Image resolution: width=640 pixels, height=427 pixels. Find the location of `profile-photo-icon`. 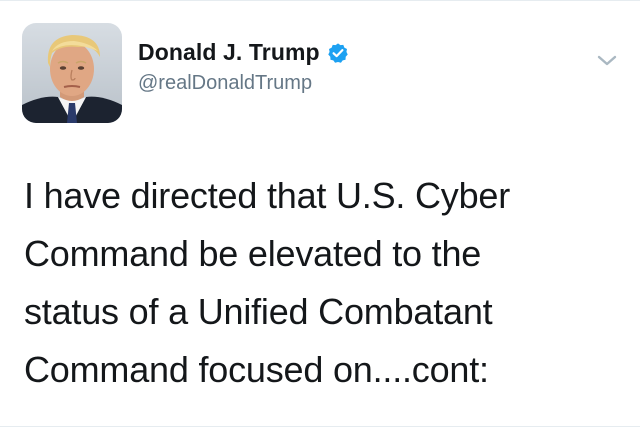

profile-photo-icon is located at coordinates (72, 73).